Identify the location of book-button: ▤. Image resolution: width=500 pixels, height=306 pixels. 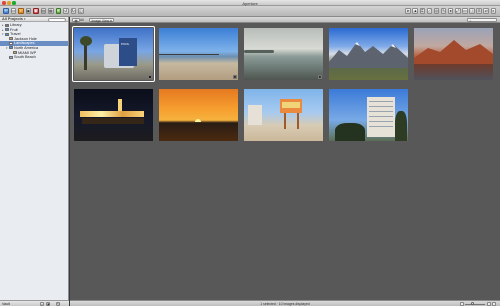
(43, 11).